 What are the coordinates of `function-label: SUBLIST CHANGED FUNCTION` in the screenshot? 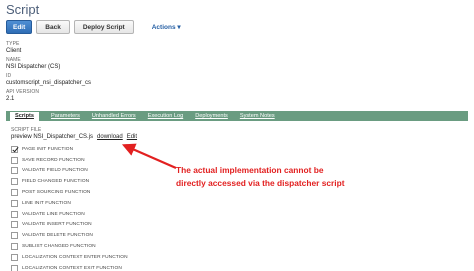 It's located at (59, 247).